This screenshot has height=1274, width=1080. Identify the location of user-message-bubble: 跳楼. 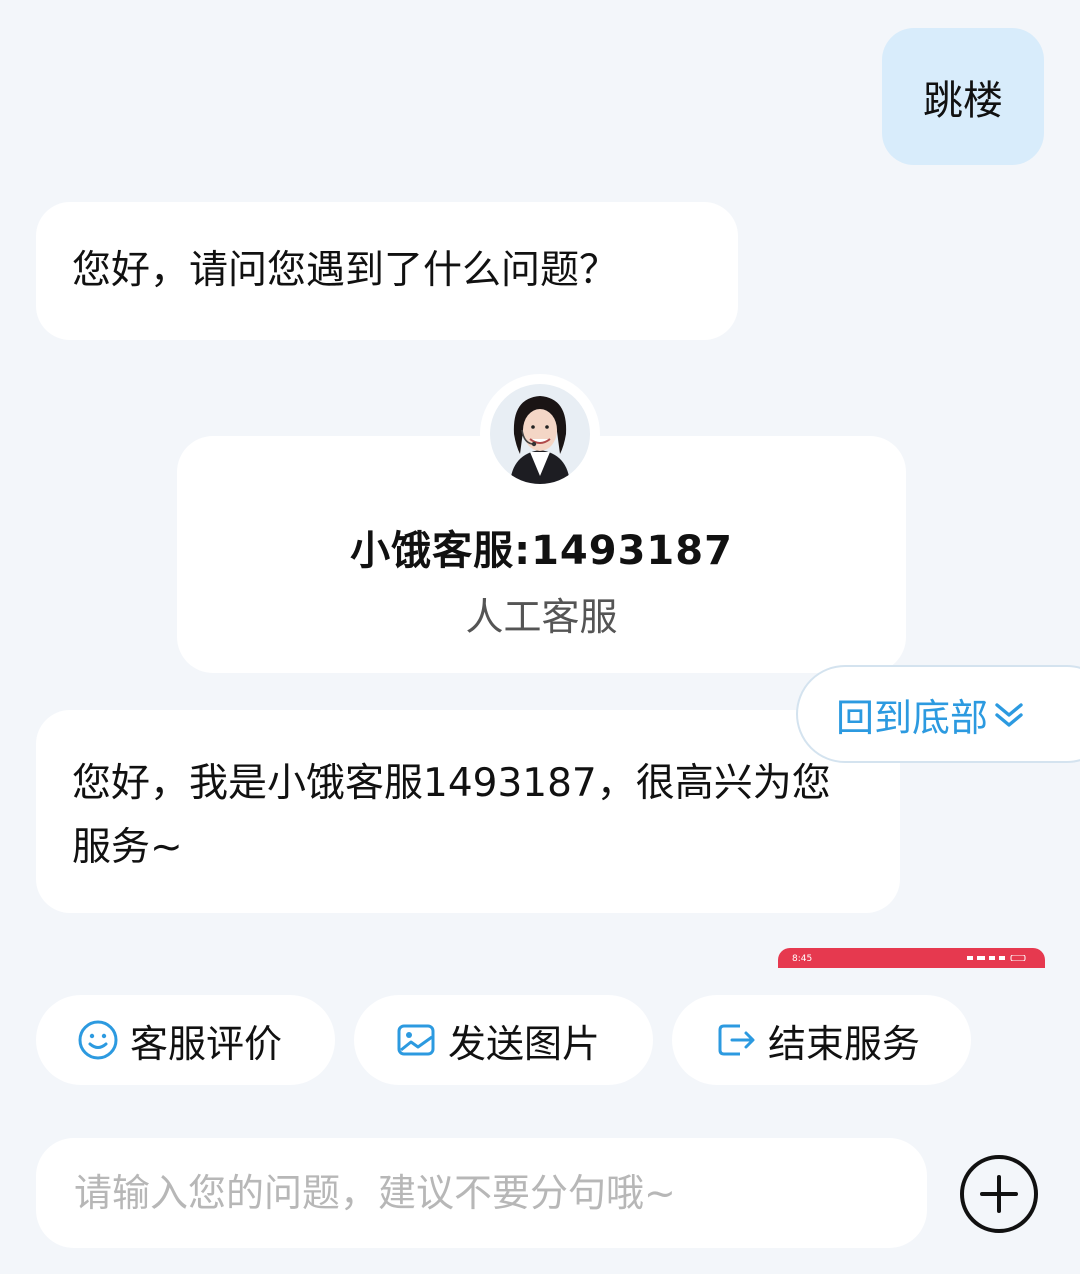
(963, 96).